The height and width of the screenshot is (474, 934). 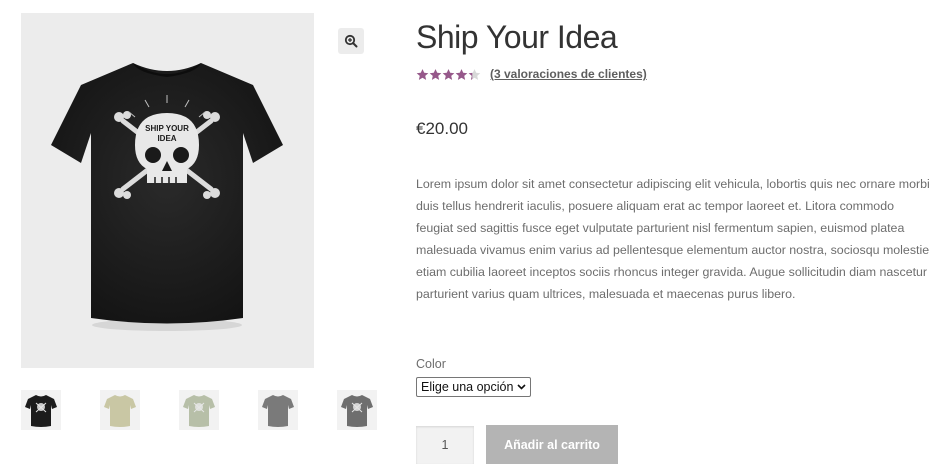 I want to click on thumbnail-black-tshirt, so click(x=41, y=410).